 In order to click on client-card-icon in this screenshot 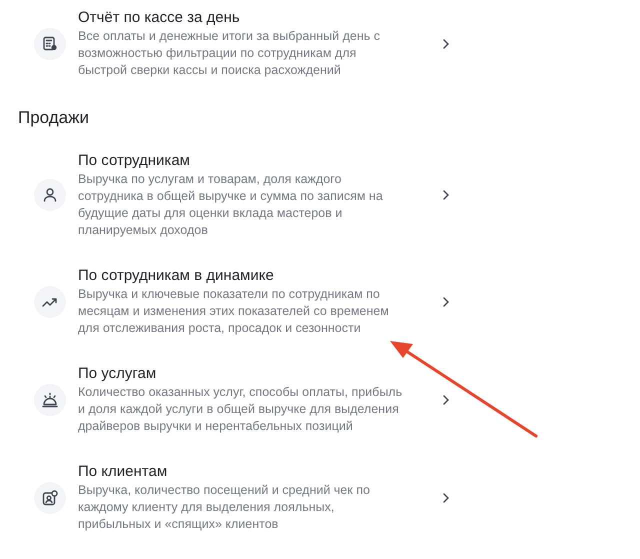, I will do `click(50, 497)`.